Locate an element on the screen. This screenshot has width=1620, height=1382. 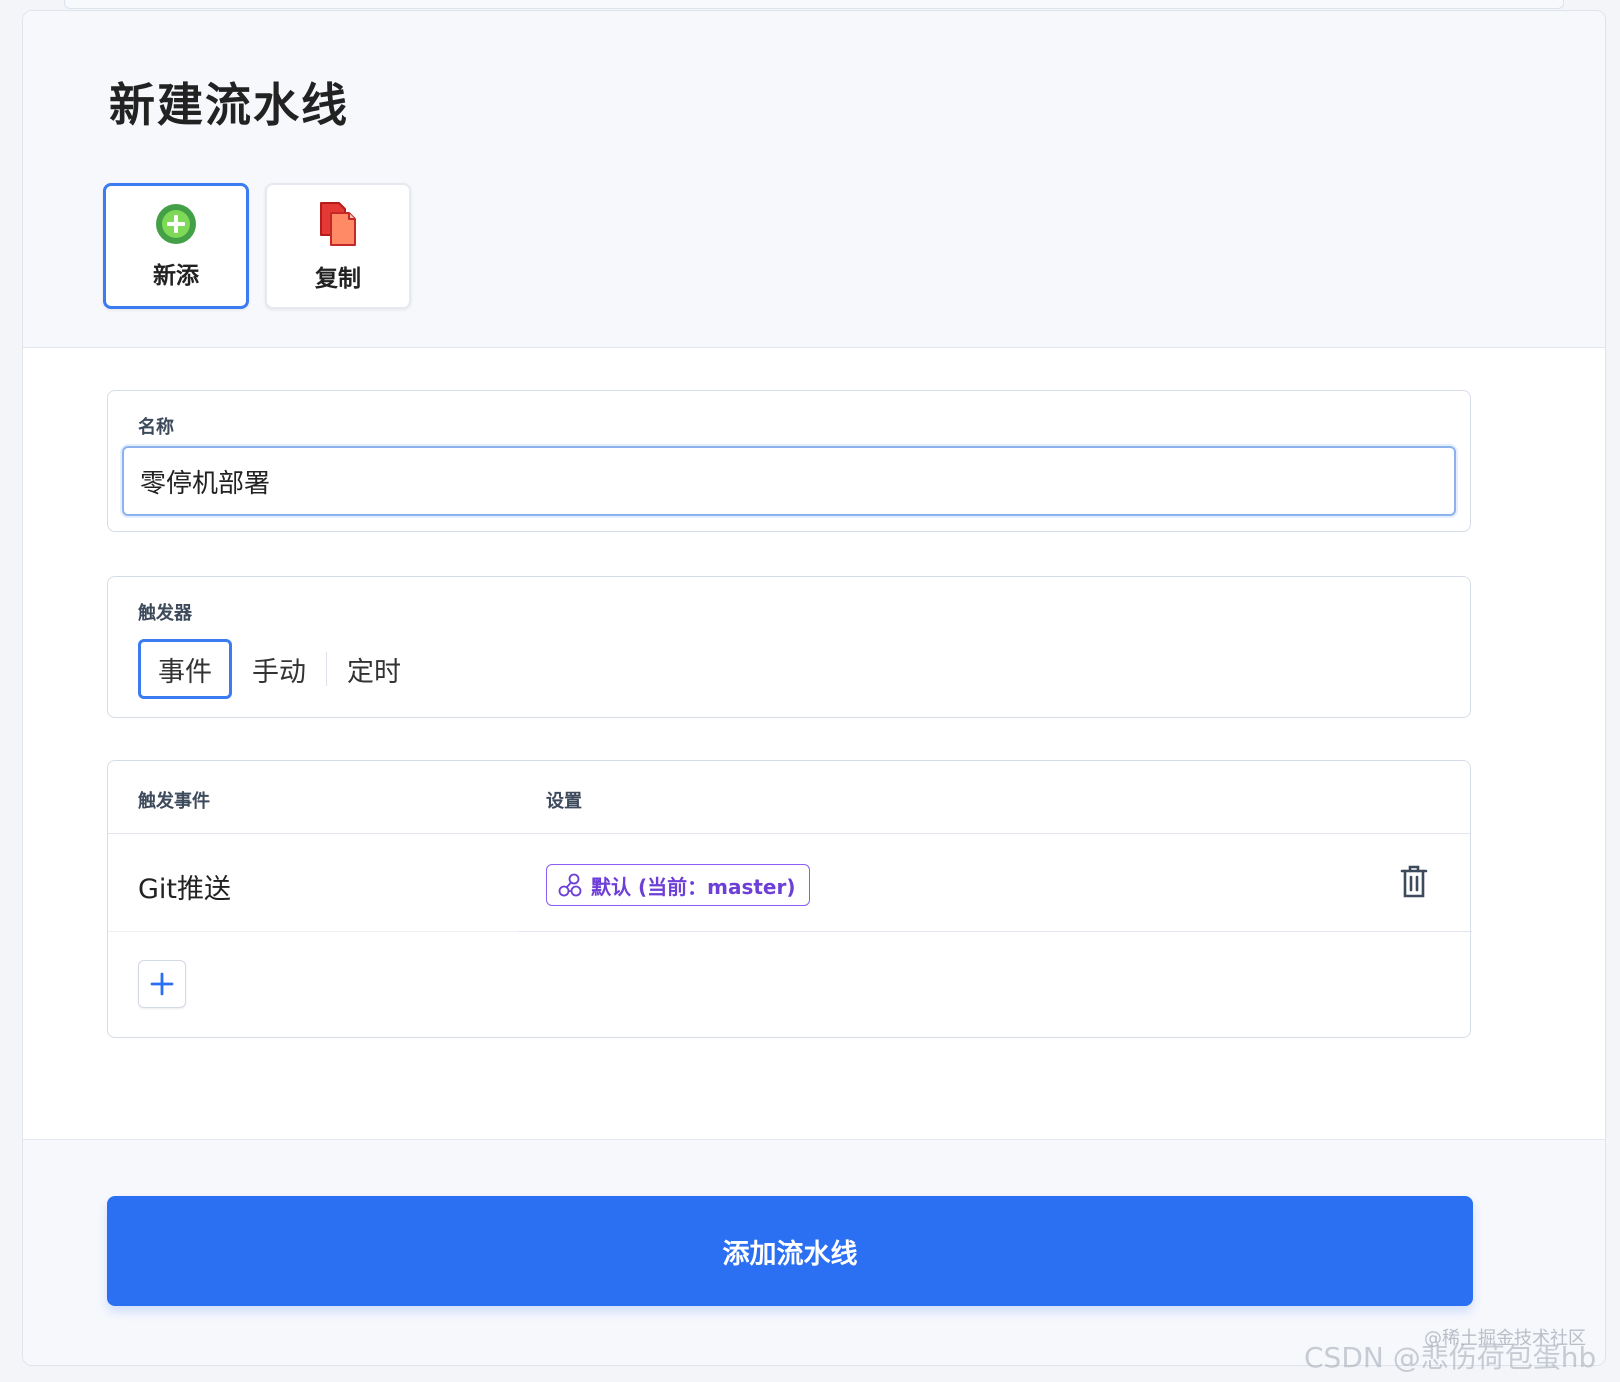
mode-copy-label: 复制 is located at coordinates (338, 279).